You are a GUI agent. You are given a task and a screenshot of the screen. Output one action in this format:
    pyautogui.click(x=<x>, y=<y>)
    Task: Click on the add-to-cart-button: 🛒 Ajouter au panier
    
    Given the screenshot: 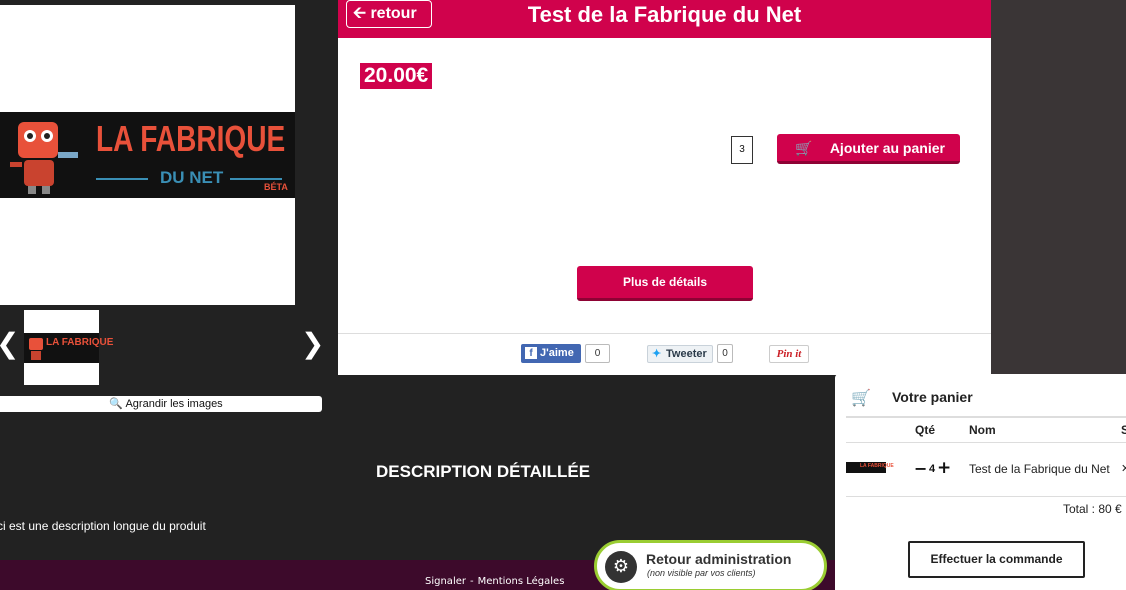 What is the action you would take?
    pyautogui.click(x=868, y=149)
    